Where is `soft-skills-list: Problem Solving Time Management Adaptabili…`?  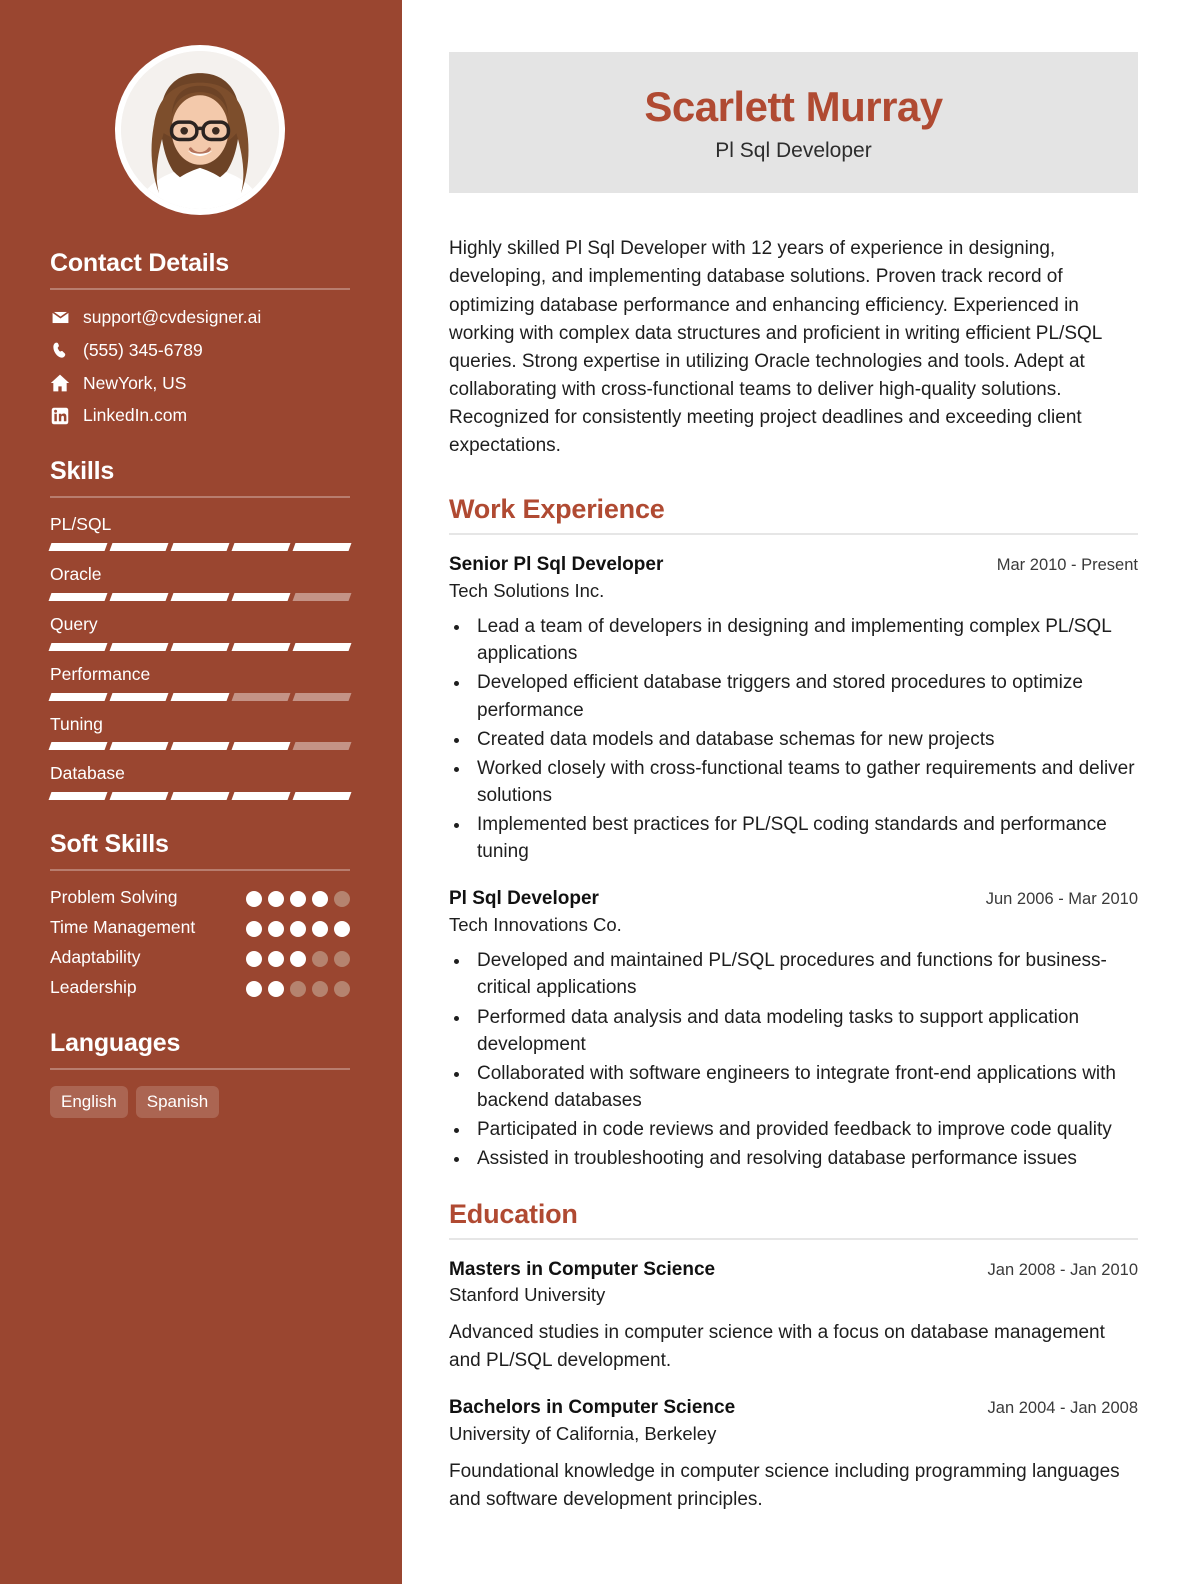 soft-skills-list: Problem Solving Time Management Adaptabili… is located at coordinates (200, 943).